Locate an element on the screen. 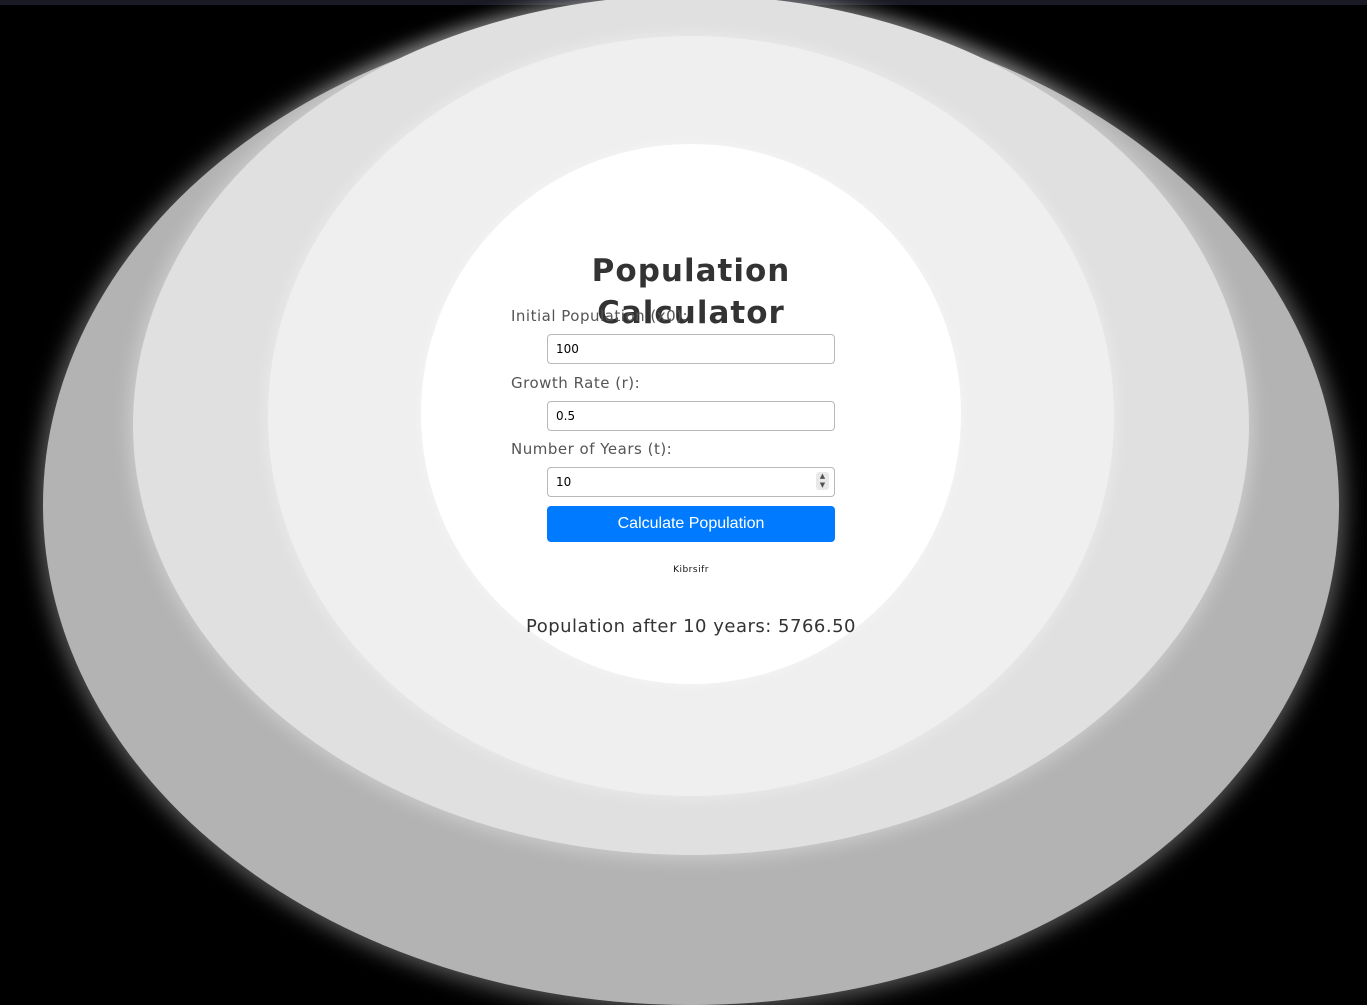 The image size is (1367, 1005). result-text: Population after 10 years: 5766.50 is located at coordinates (691, 626).